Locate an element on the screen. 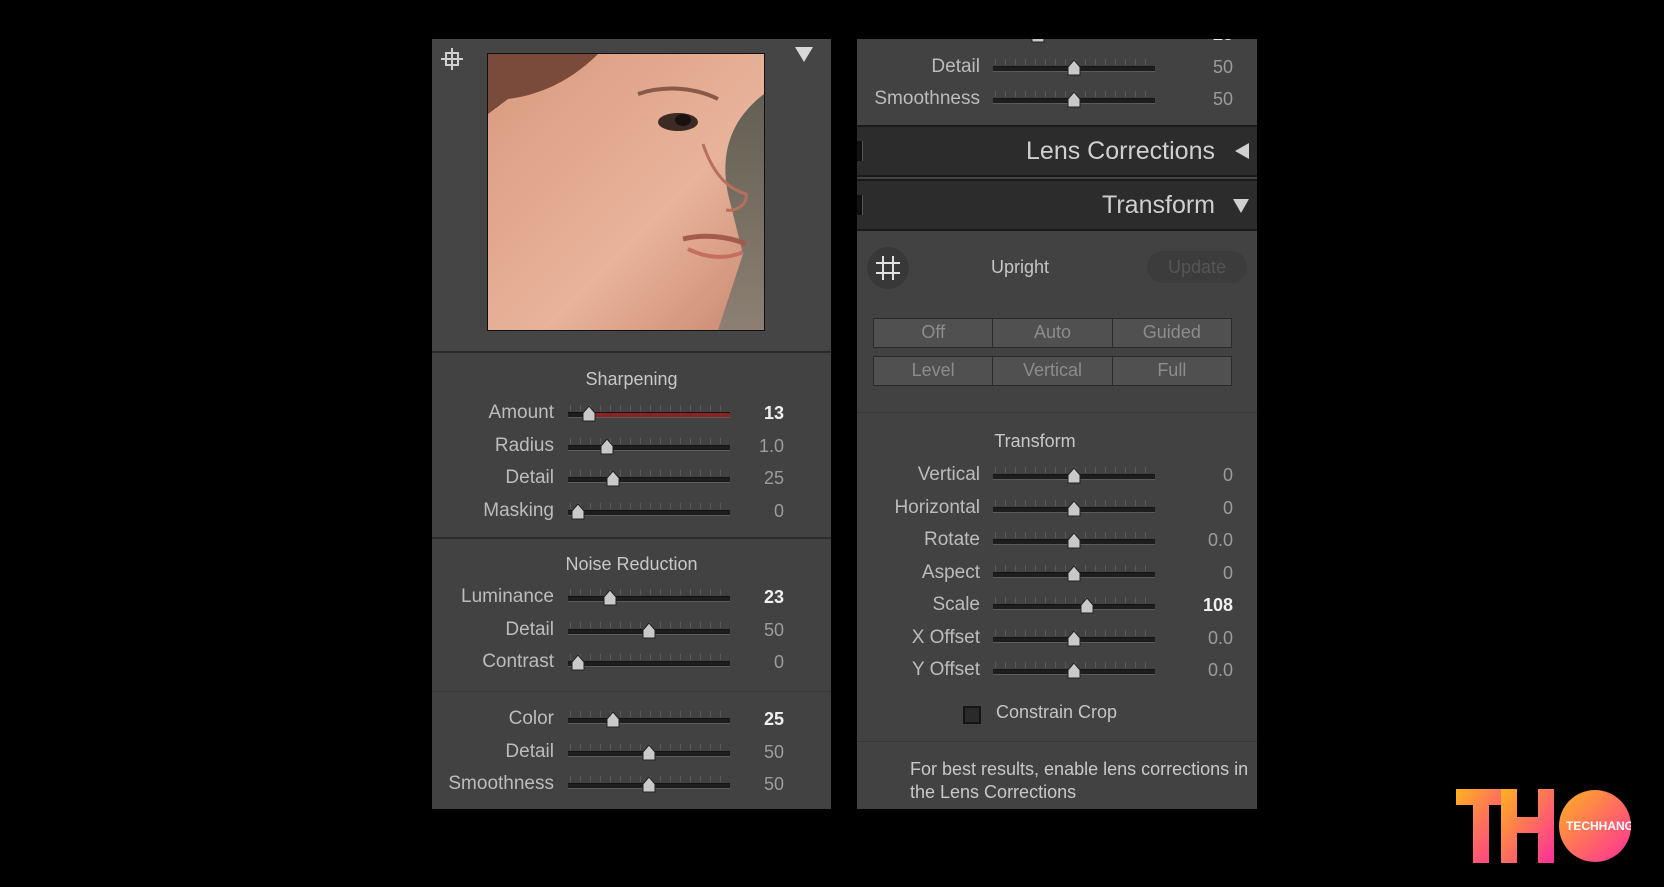  upright-label: Upright is located at coordinates (1020, 267).